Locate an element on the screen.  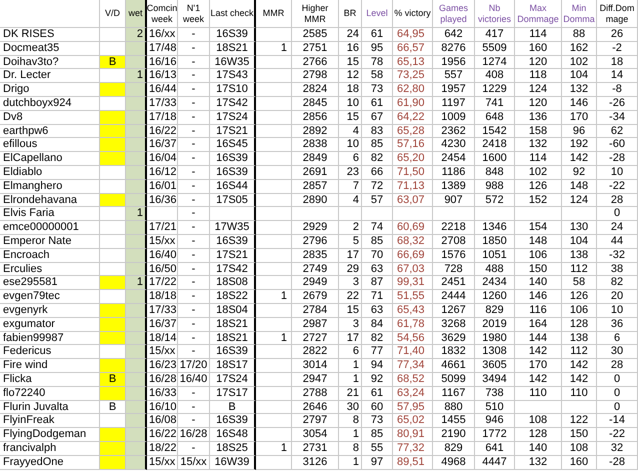
table-cell: 1850 is located at coordinates (495, 241).